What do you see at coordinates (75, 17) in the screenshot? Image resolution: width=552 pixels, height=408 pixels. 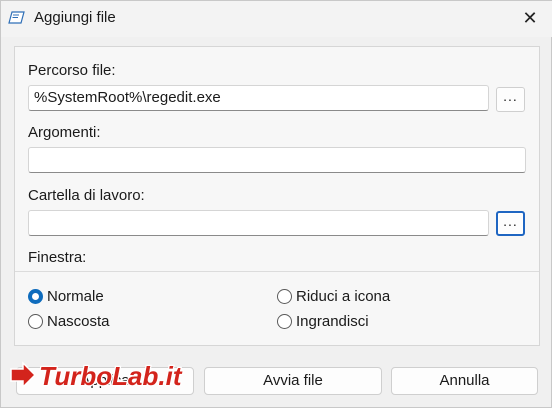 I see `window-title: Aggiungi file` at bounding box center [75, 17].